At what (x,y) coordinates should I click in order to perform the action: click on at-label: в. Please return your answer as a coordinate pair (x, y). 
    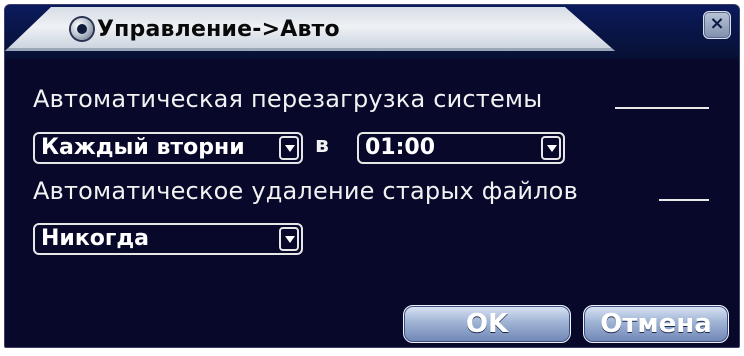
    Looking at the image, I should click on (322, 145).